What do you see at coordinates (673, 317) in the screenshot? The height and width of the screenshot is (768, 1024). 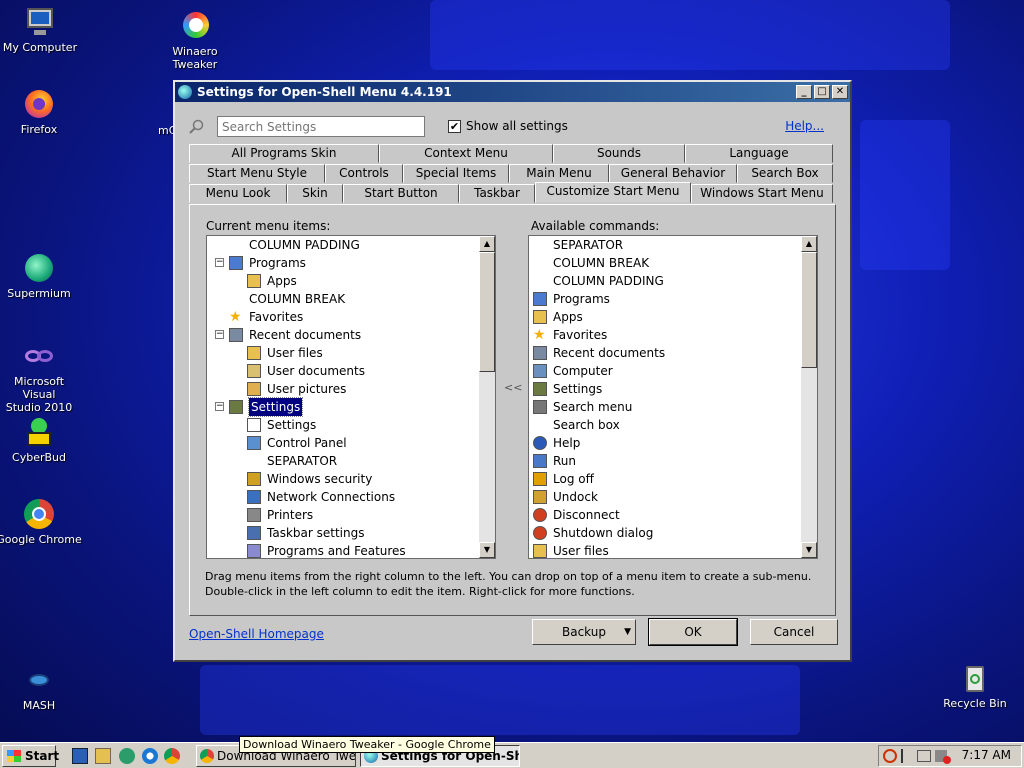 I see `list-item: Apps` at bounding box center [673, 317].